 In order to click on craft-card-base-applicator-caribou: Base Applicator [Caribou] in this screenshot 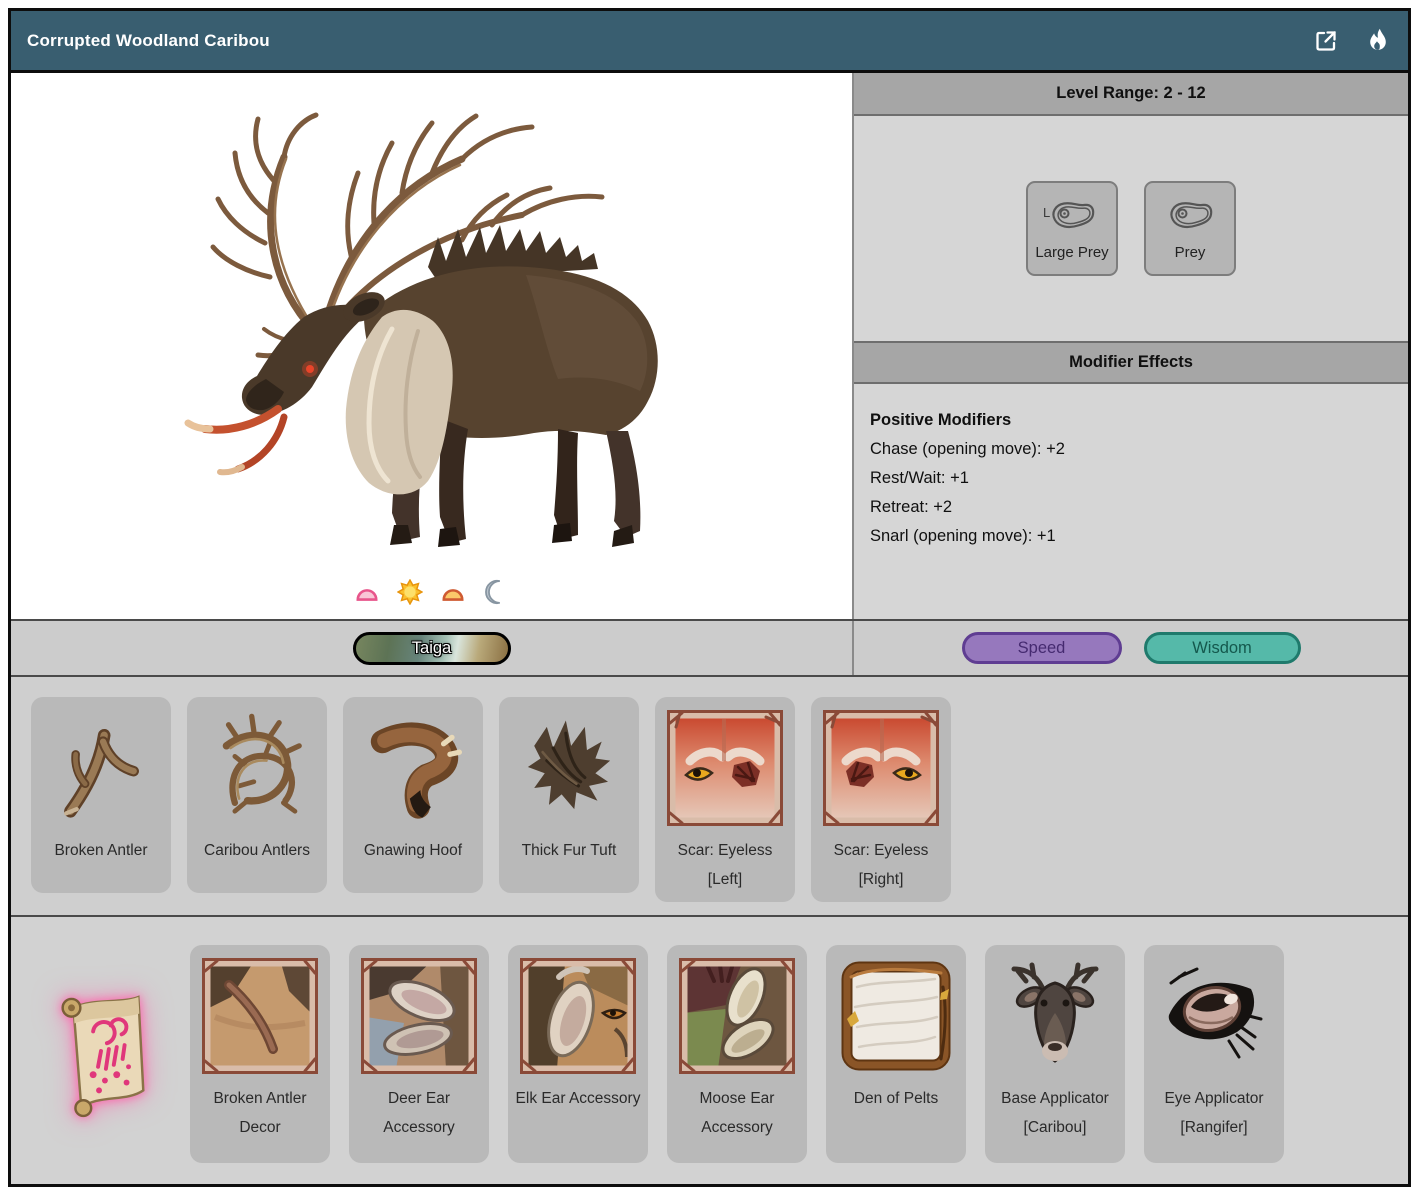, I will do `click(1055, 1054)`.